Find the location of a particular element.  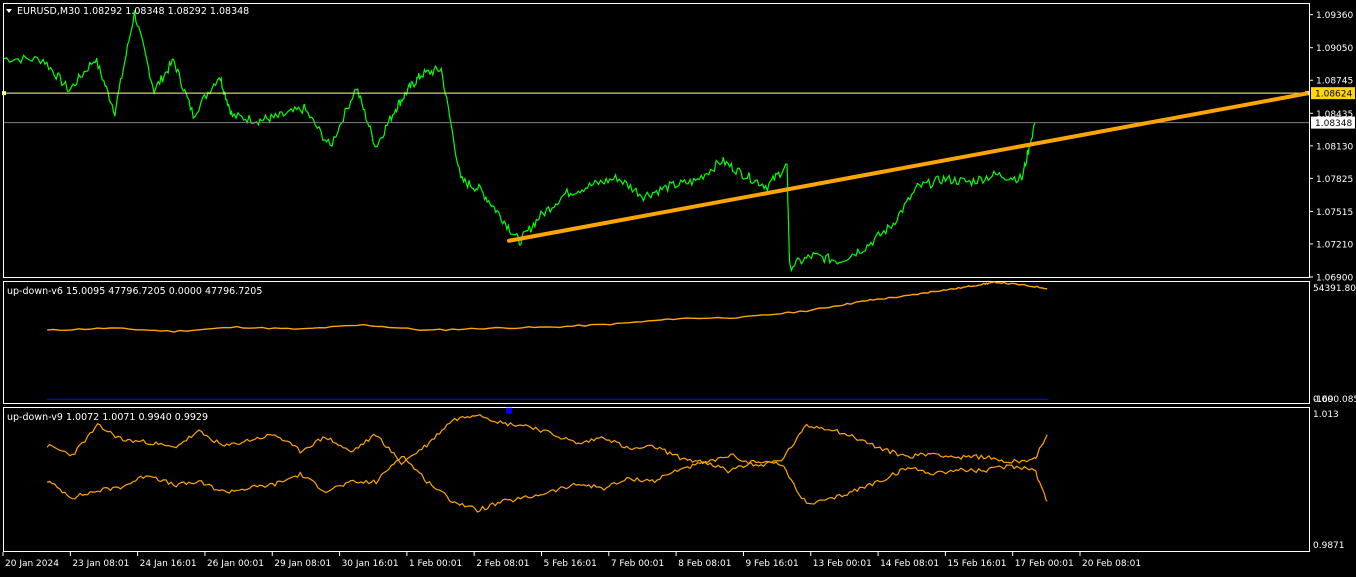

time-tick-label: 2 Feb 08:01 is located at coordinates (502, 564).